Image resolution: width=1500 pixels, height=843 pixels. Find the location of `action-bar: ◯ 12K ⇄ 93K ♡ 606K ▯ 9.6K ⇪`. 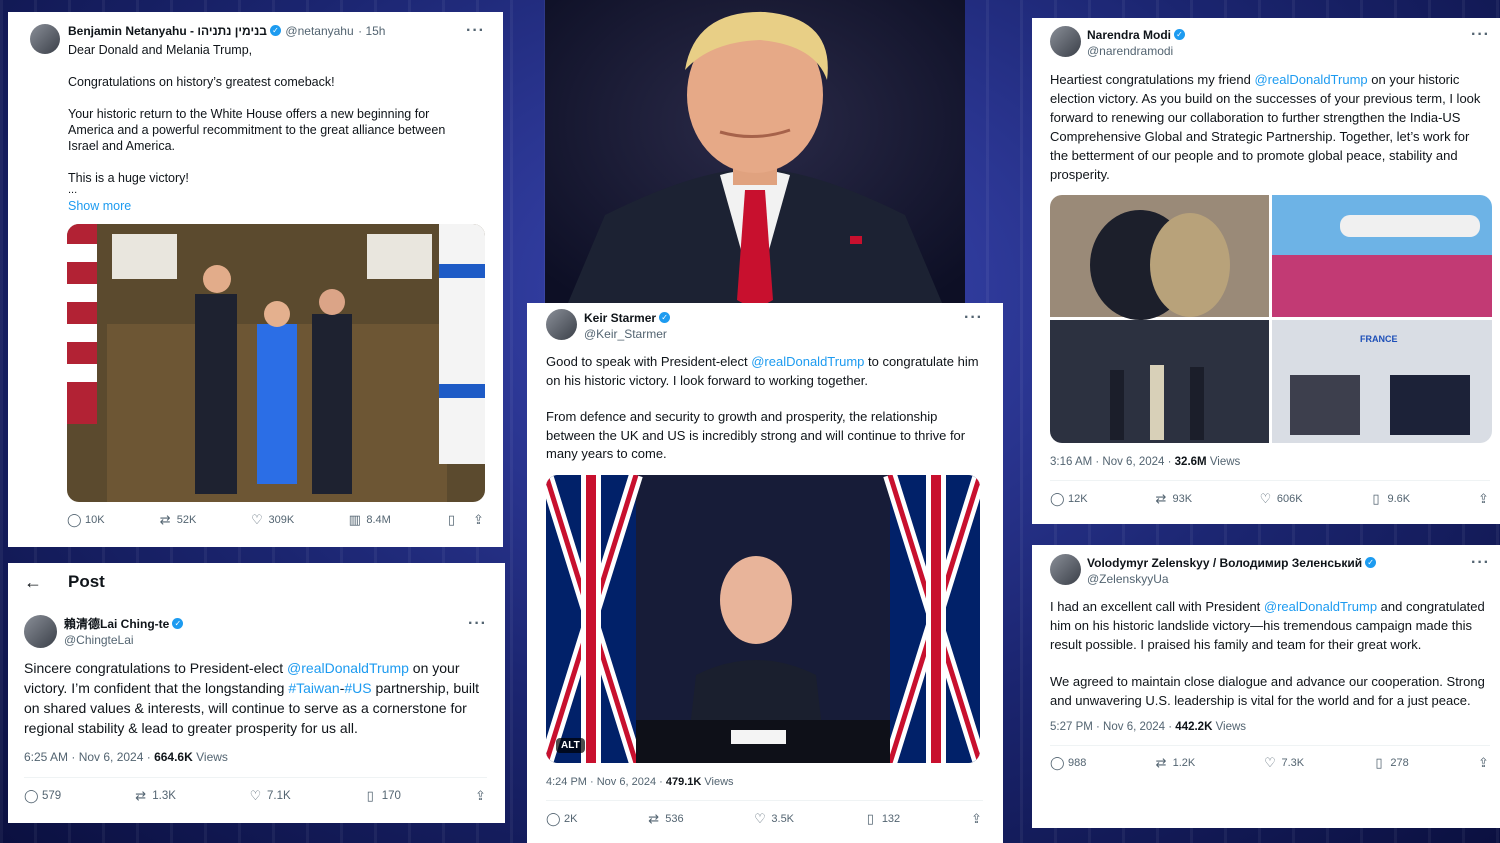

action-bar: ◯ 12K ⇄ 93K ♡ 606K ▯ 9.6K ⇪ is located at coordinates (1270, 499).